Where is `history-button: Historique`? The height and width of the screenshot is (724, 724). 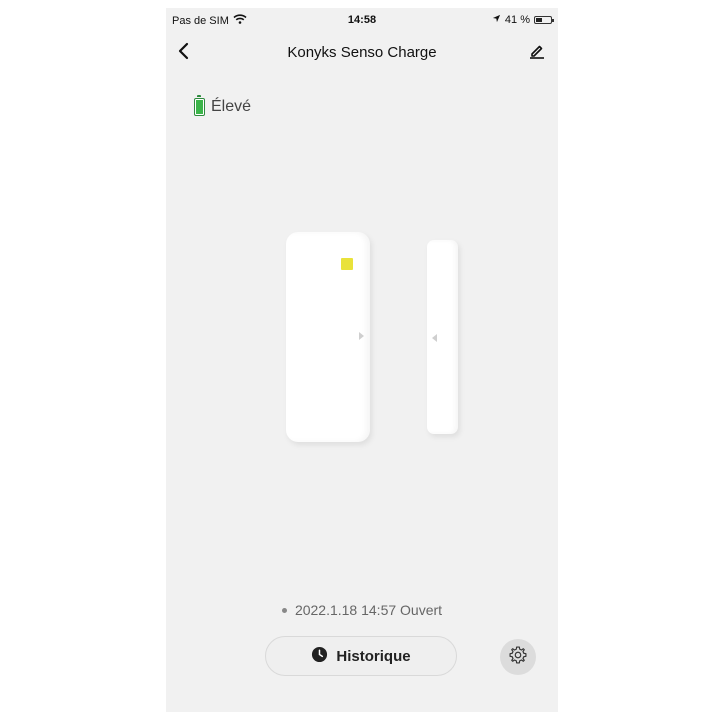
history-button: Historique is located at coordinates (361, 656).